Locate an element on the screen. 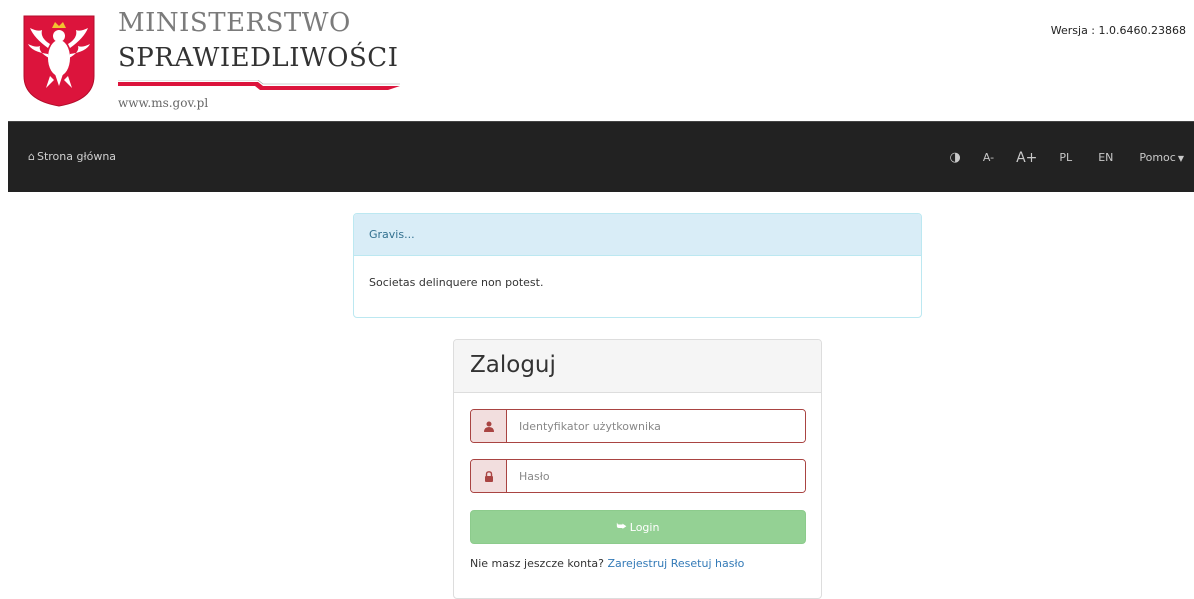  no-account-text: Nie masz jeszcze konta? is located at coordinates (537, 563).